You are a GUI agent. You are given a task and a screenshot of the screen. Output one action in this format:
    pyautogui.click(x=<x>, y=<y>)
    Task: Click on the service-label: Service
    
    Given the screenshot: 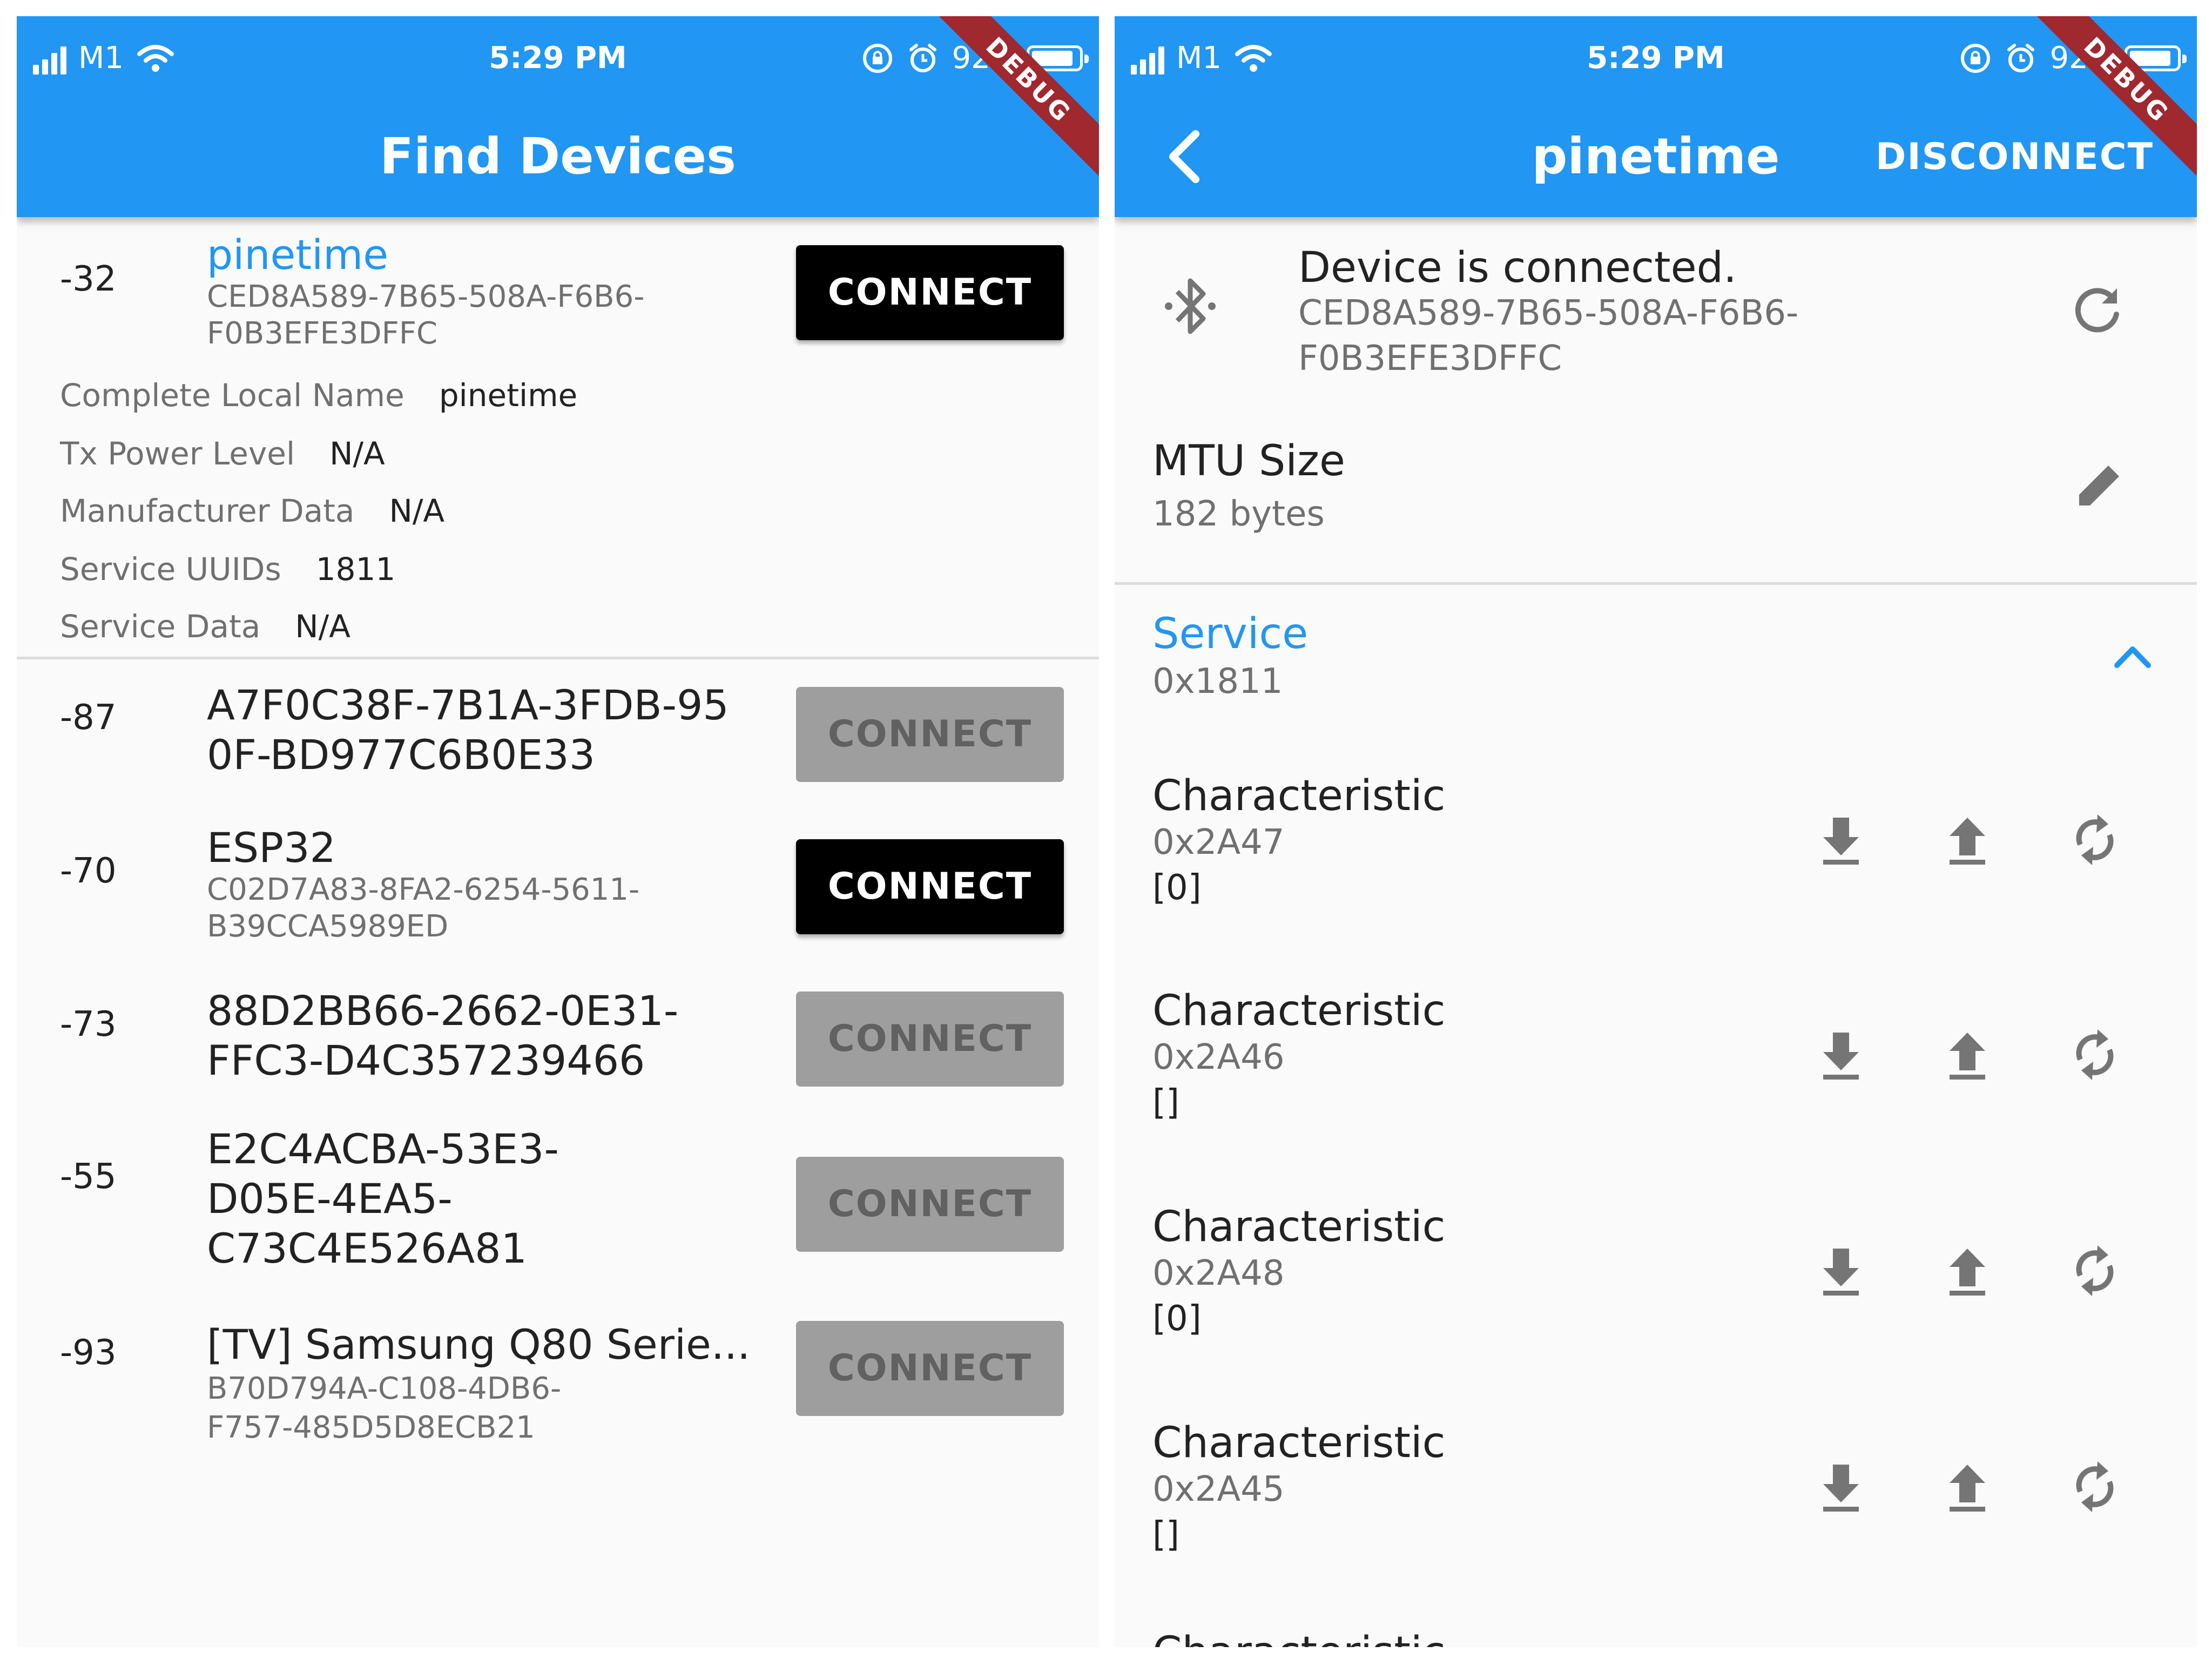 What is the action you would take?
    pyautogui.click(x=1230, y=634)
    